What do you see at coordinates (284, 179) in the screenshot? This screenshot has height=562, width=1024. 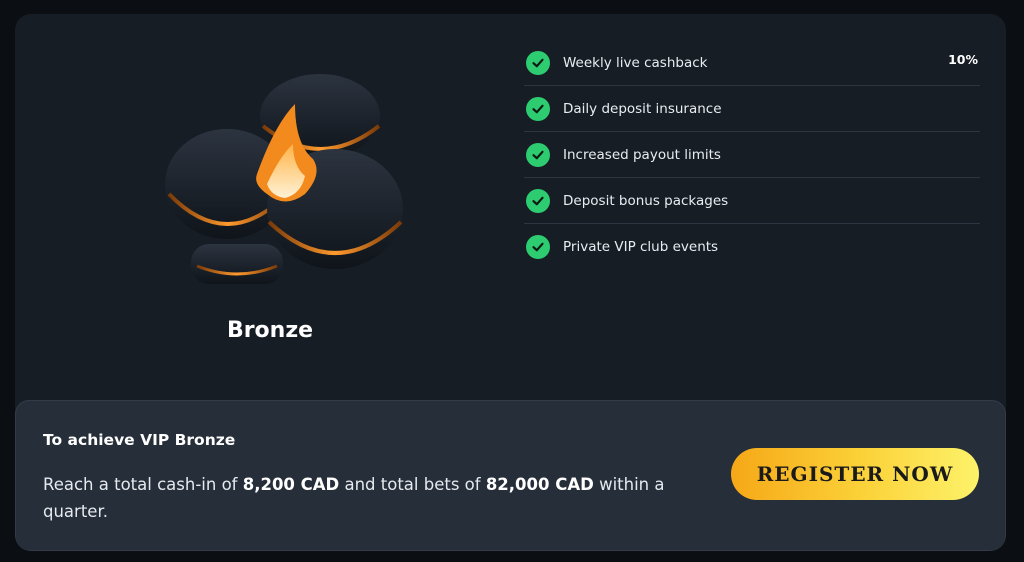 I see `bronze-tier-emblem-icon` at bounding box center [284, 179].